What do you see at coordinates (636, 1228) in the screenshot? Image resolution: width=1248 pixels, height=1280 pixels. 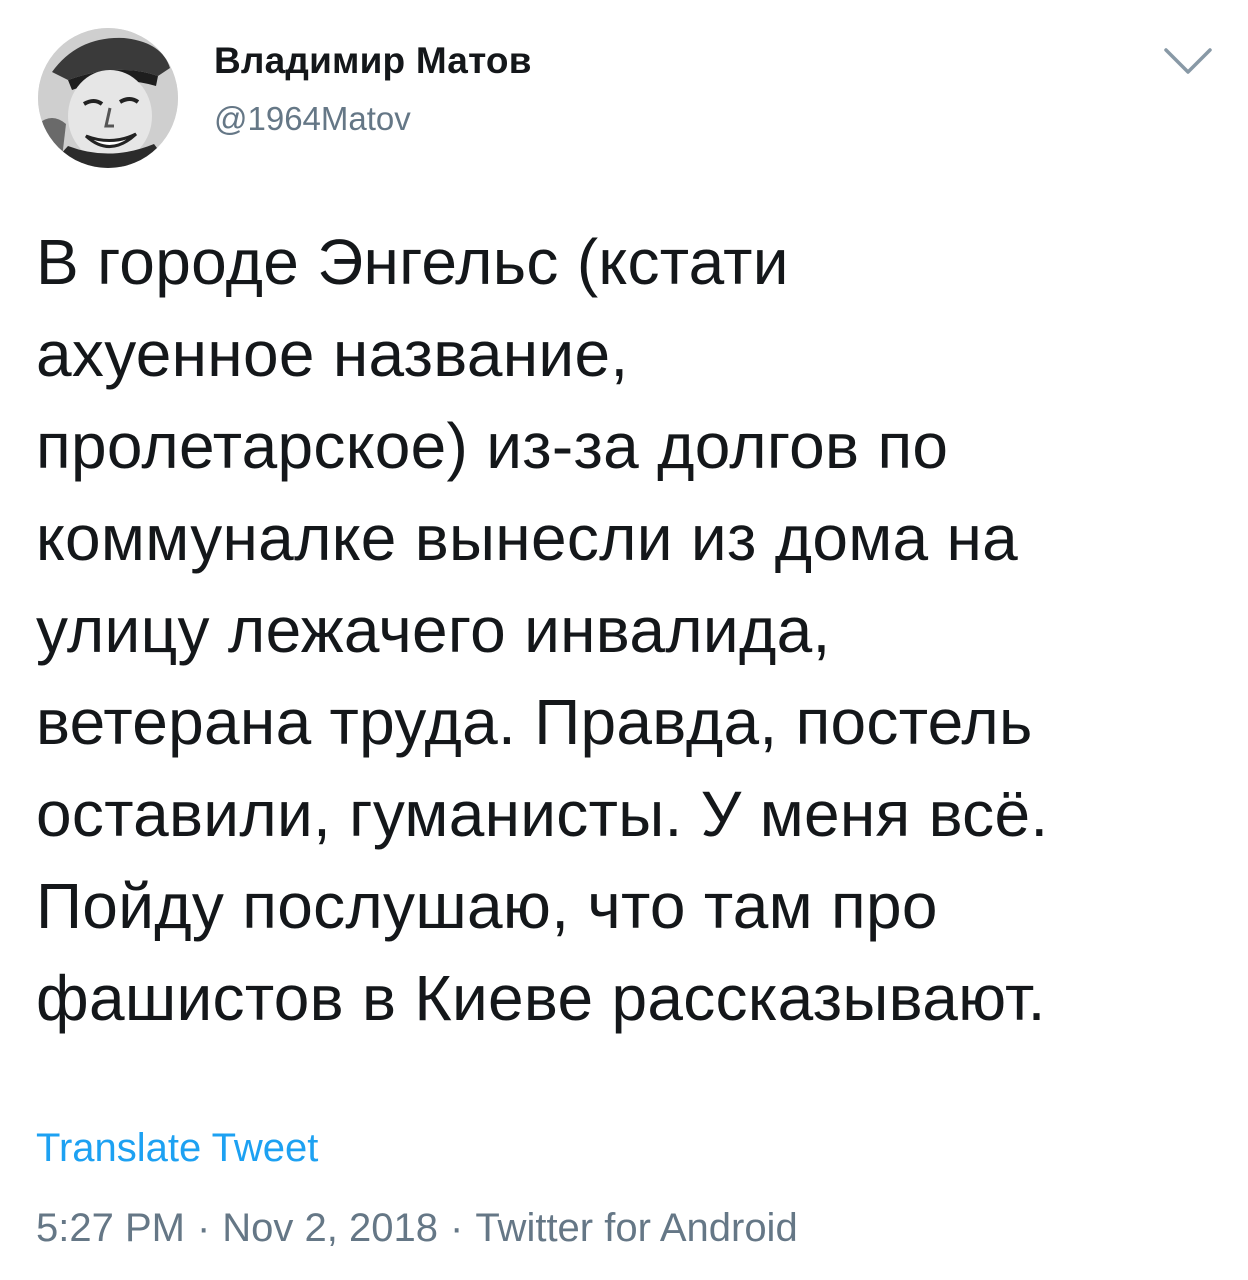 I see `tweet-source: Twitter for Android` at bounding box center [636, 1228].